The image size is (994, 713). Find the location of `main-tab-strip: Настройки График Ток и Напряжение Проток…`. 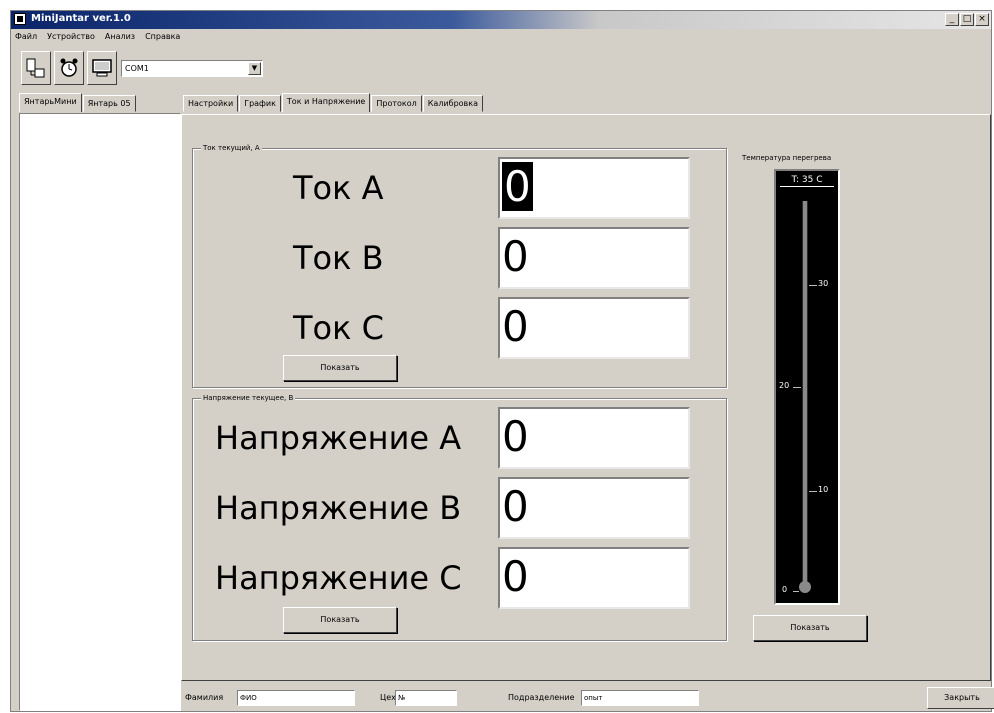

main-tab-strip: Настройки График Ток и Напряжение Проток… is located at coordinates (333, 103).